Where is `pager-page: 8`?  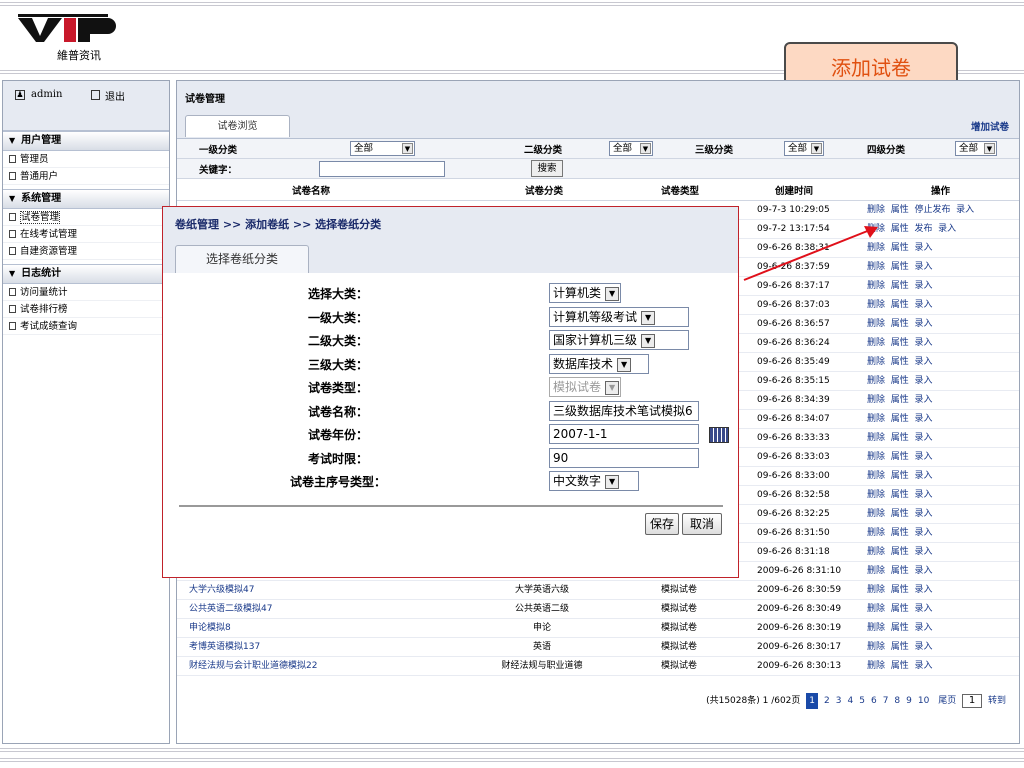
pager-page: 8 is located at coordinates (897, 701).